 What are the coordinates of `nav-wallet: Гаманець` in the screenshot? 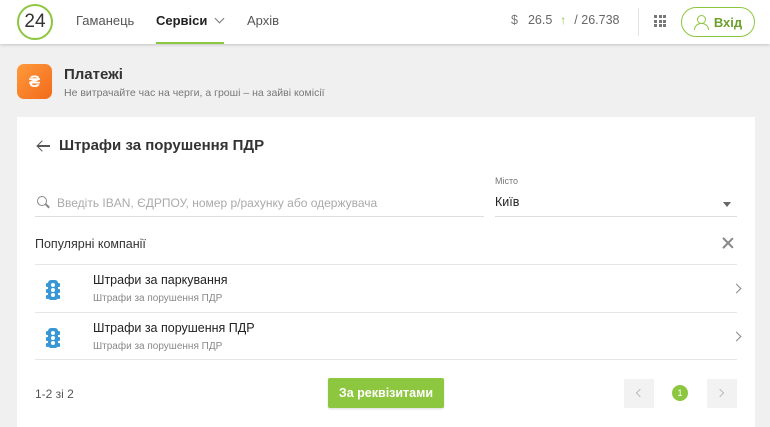 It's located at (105, 20).